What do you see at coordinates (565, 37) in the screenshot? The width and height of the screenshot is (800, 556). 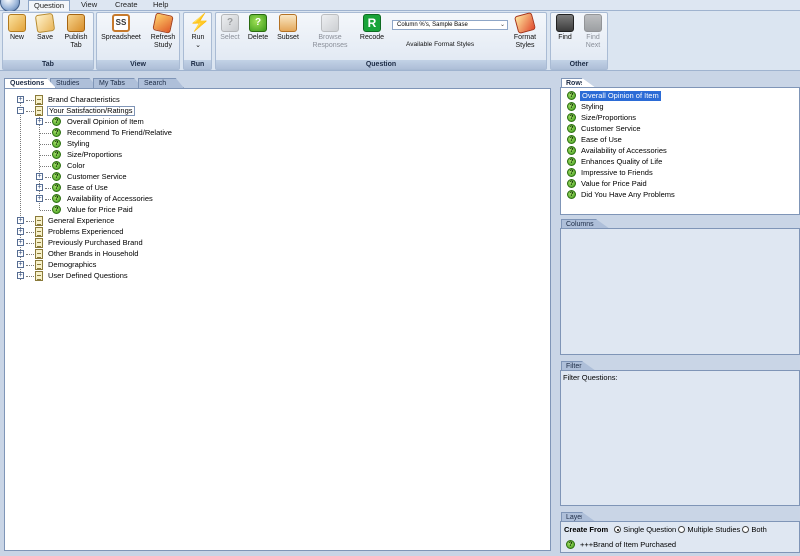 I see `find-label: Find` at bounding box center [565, 37].